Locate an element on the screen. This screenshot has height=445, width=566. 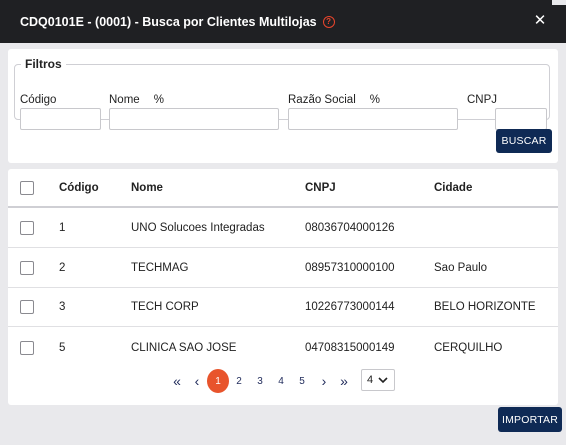
cell-cnpj: 04708315000149 is located at coordinates (350, 347).